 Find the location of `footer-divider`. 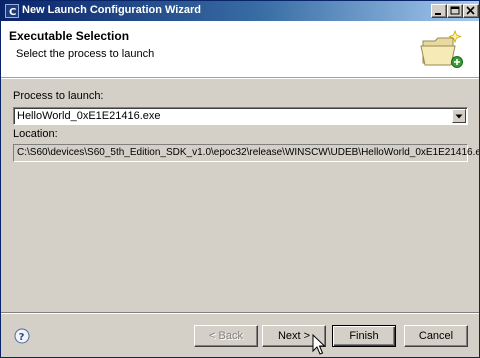

footer-divider is located at coordinates (240, 313).